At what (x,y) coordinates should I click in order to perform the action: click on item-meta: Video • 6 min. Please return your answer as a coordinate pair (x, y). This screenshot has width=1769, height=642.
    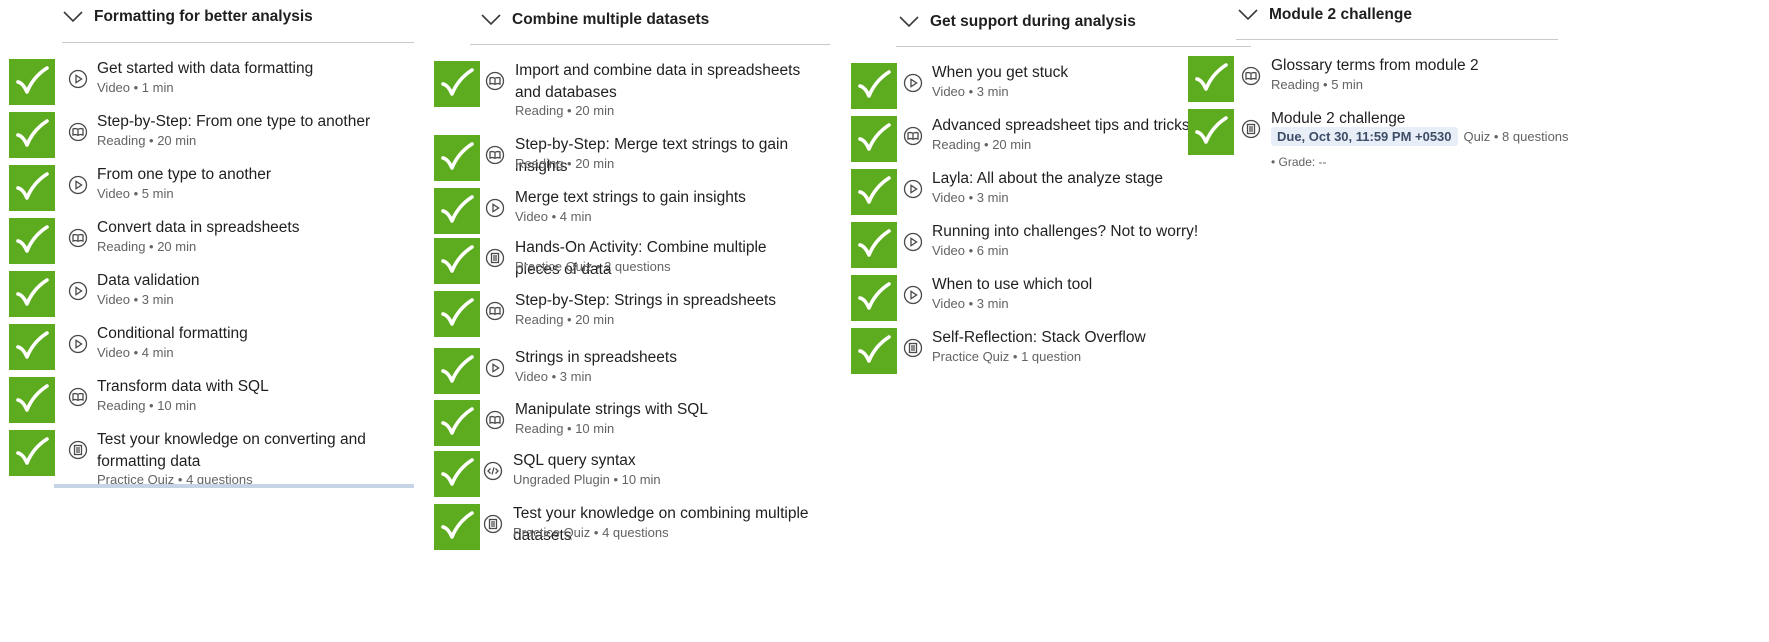
    Looking at the image, I should click on (970, 250).